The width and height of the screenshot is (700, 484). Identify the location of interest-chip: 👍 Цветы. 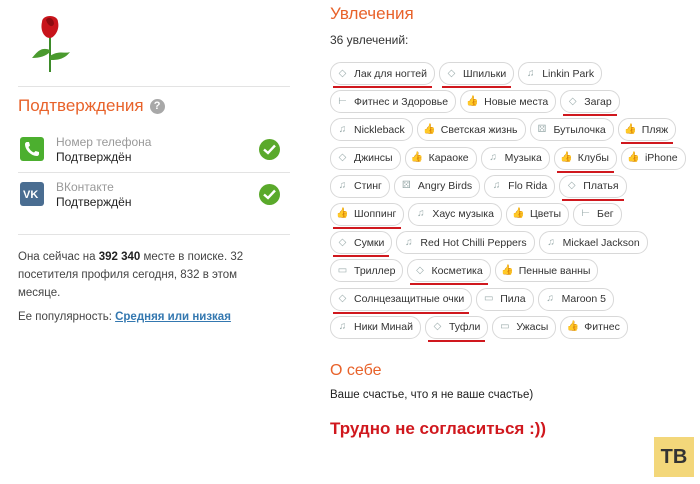
(537, 214).